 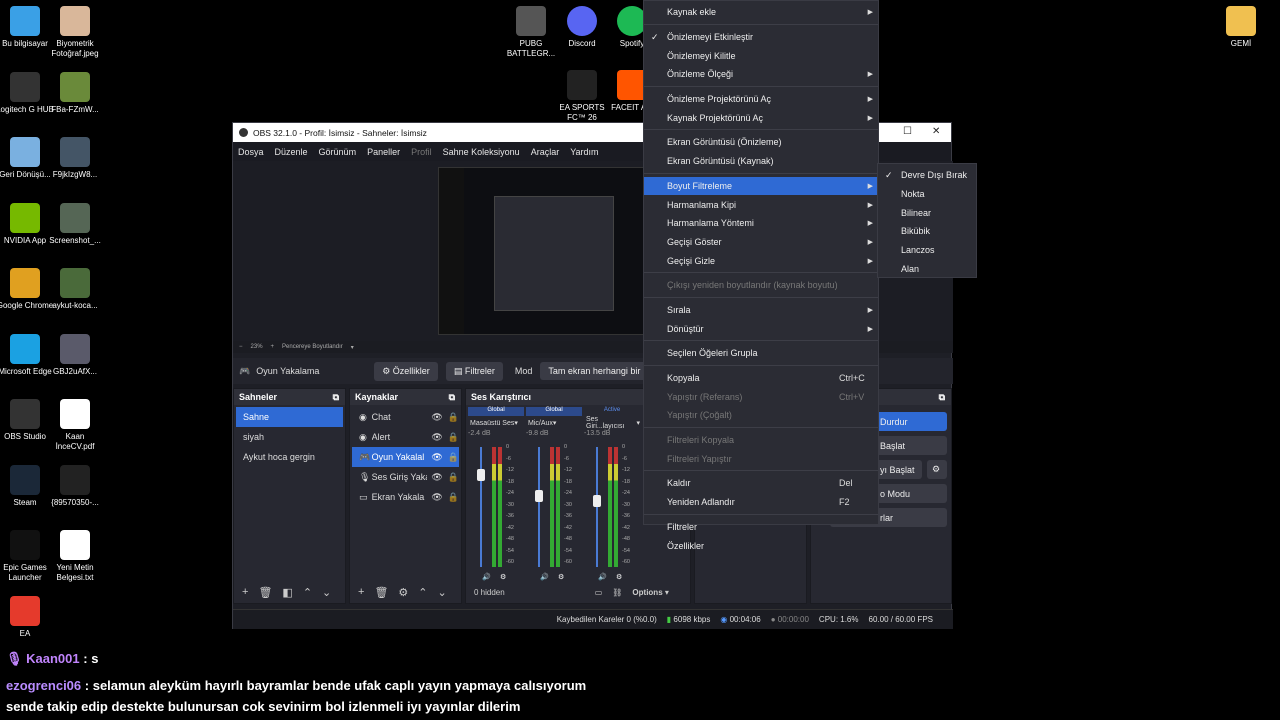 I want to click on menu-araçlar: Araçlar, so click(x=545, y=152).